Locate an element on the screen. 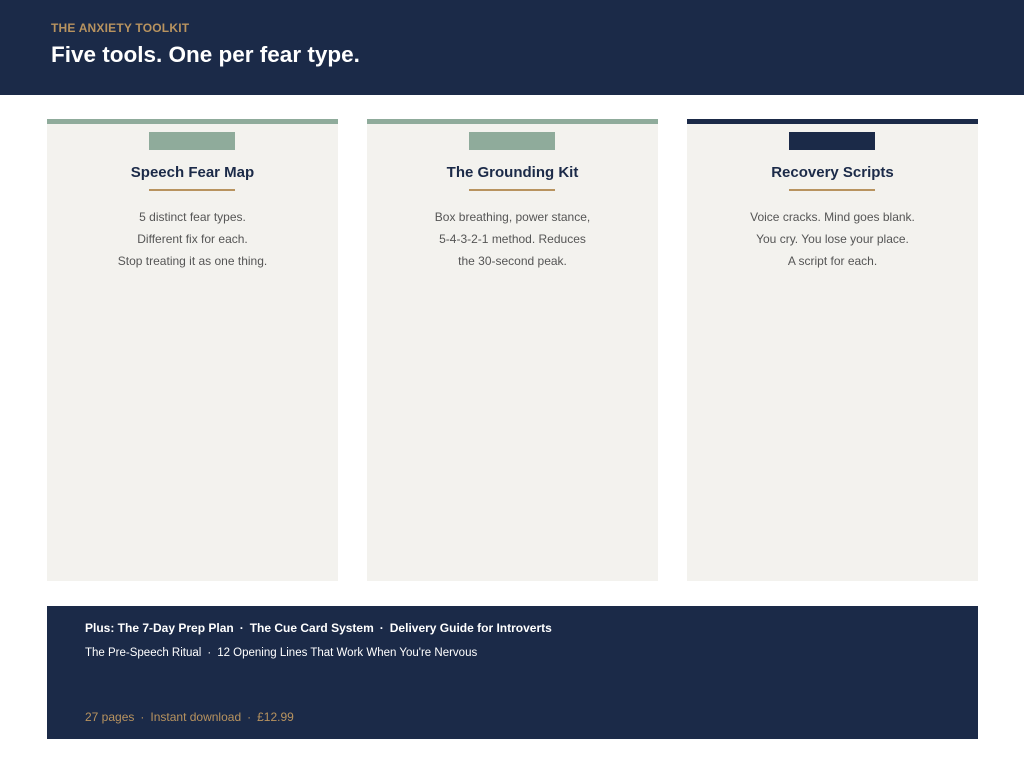 This screenshot has height=768, width=1024. page-count: 27 pages is located at coordinates (110, 717).